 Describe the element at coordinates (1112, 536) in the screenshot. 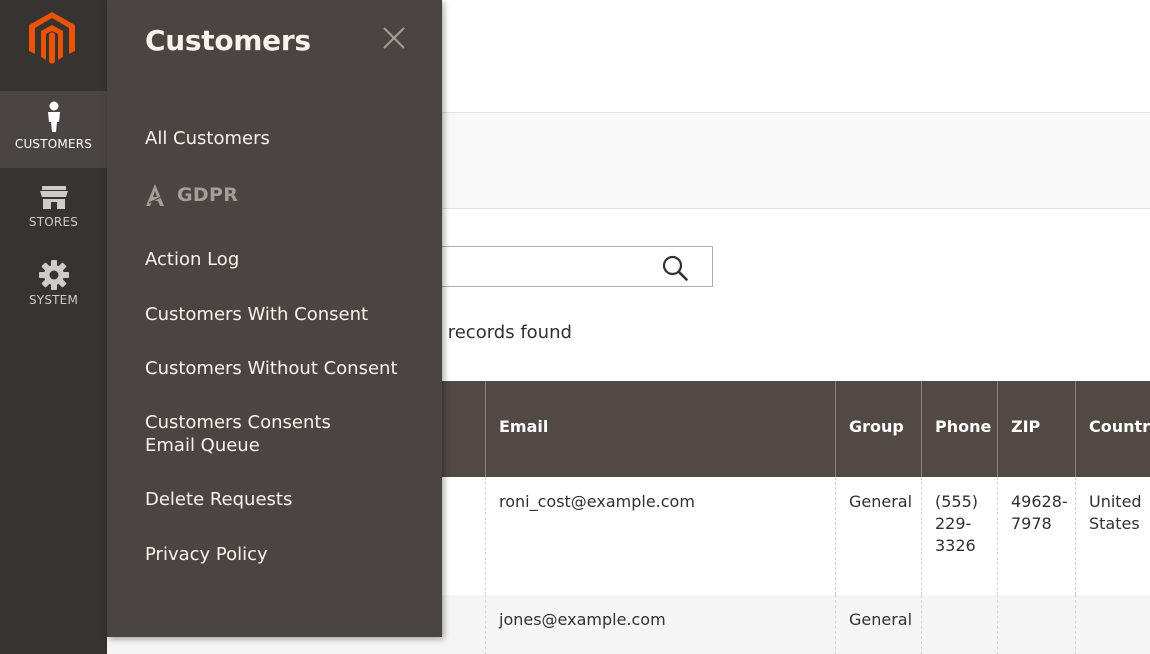

I see `cell-country: United States` at that location.